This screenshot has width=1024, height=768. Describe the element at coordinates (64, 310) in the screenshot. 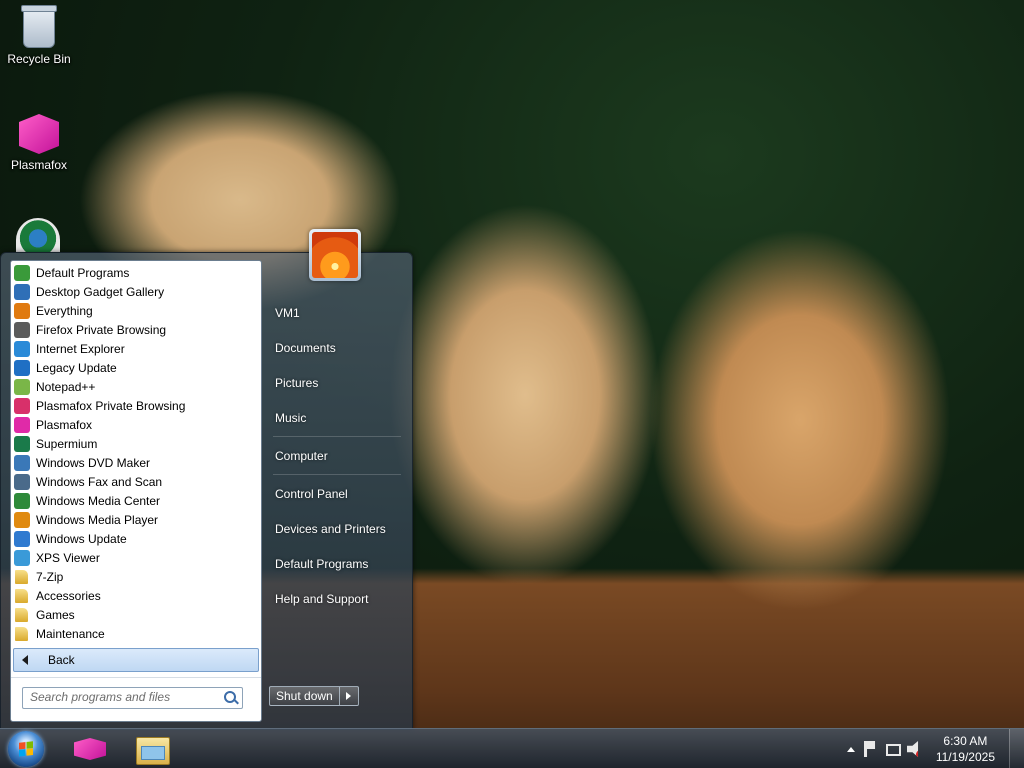

I see `program-label: Everything` at that location.